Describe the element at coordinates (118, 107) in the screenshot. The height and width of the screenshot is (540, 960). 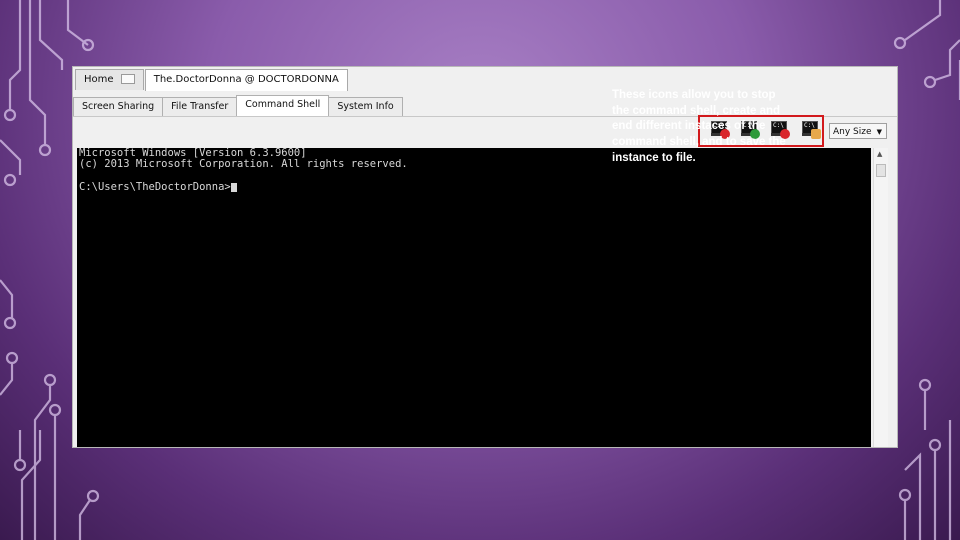
I see `tab-screen-sharing: Screen Sharing` at that location.